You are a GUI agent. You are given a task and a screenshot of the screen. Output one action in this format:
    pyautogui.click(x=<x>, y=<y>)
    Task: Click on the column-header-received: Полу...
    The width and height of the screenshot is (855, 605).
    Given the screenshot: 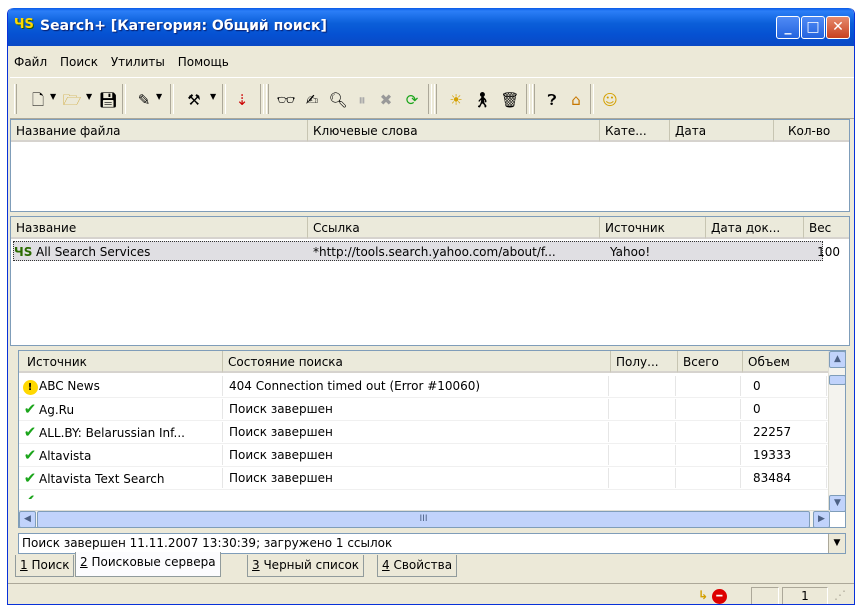 What is the action you would take?
    pyautogui.click(x=644, y=362)
    